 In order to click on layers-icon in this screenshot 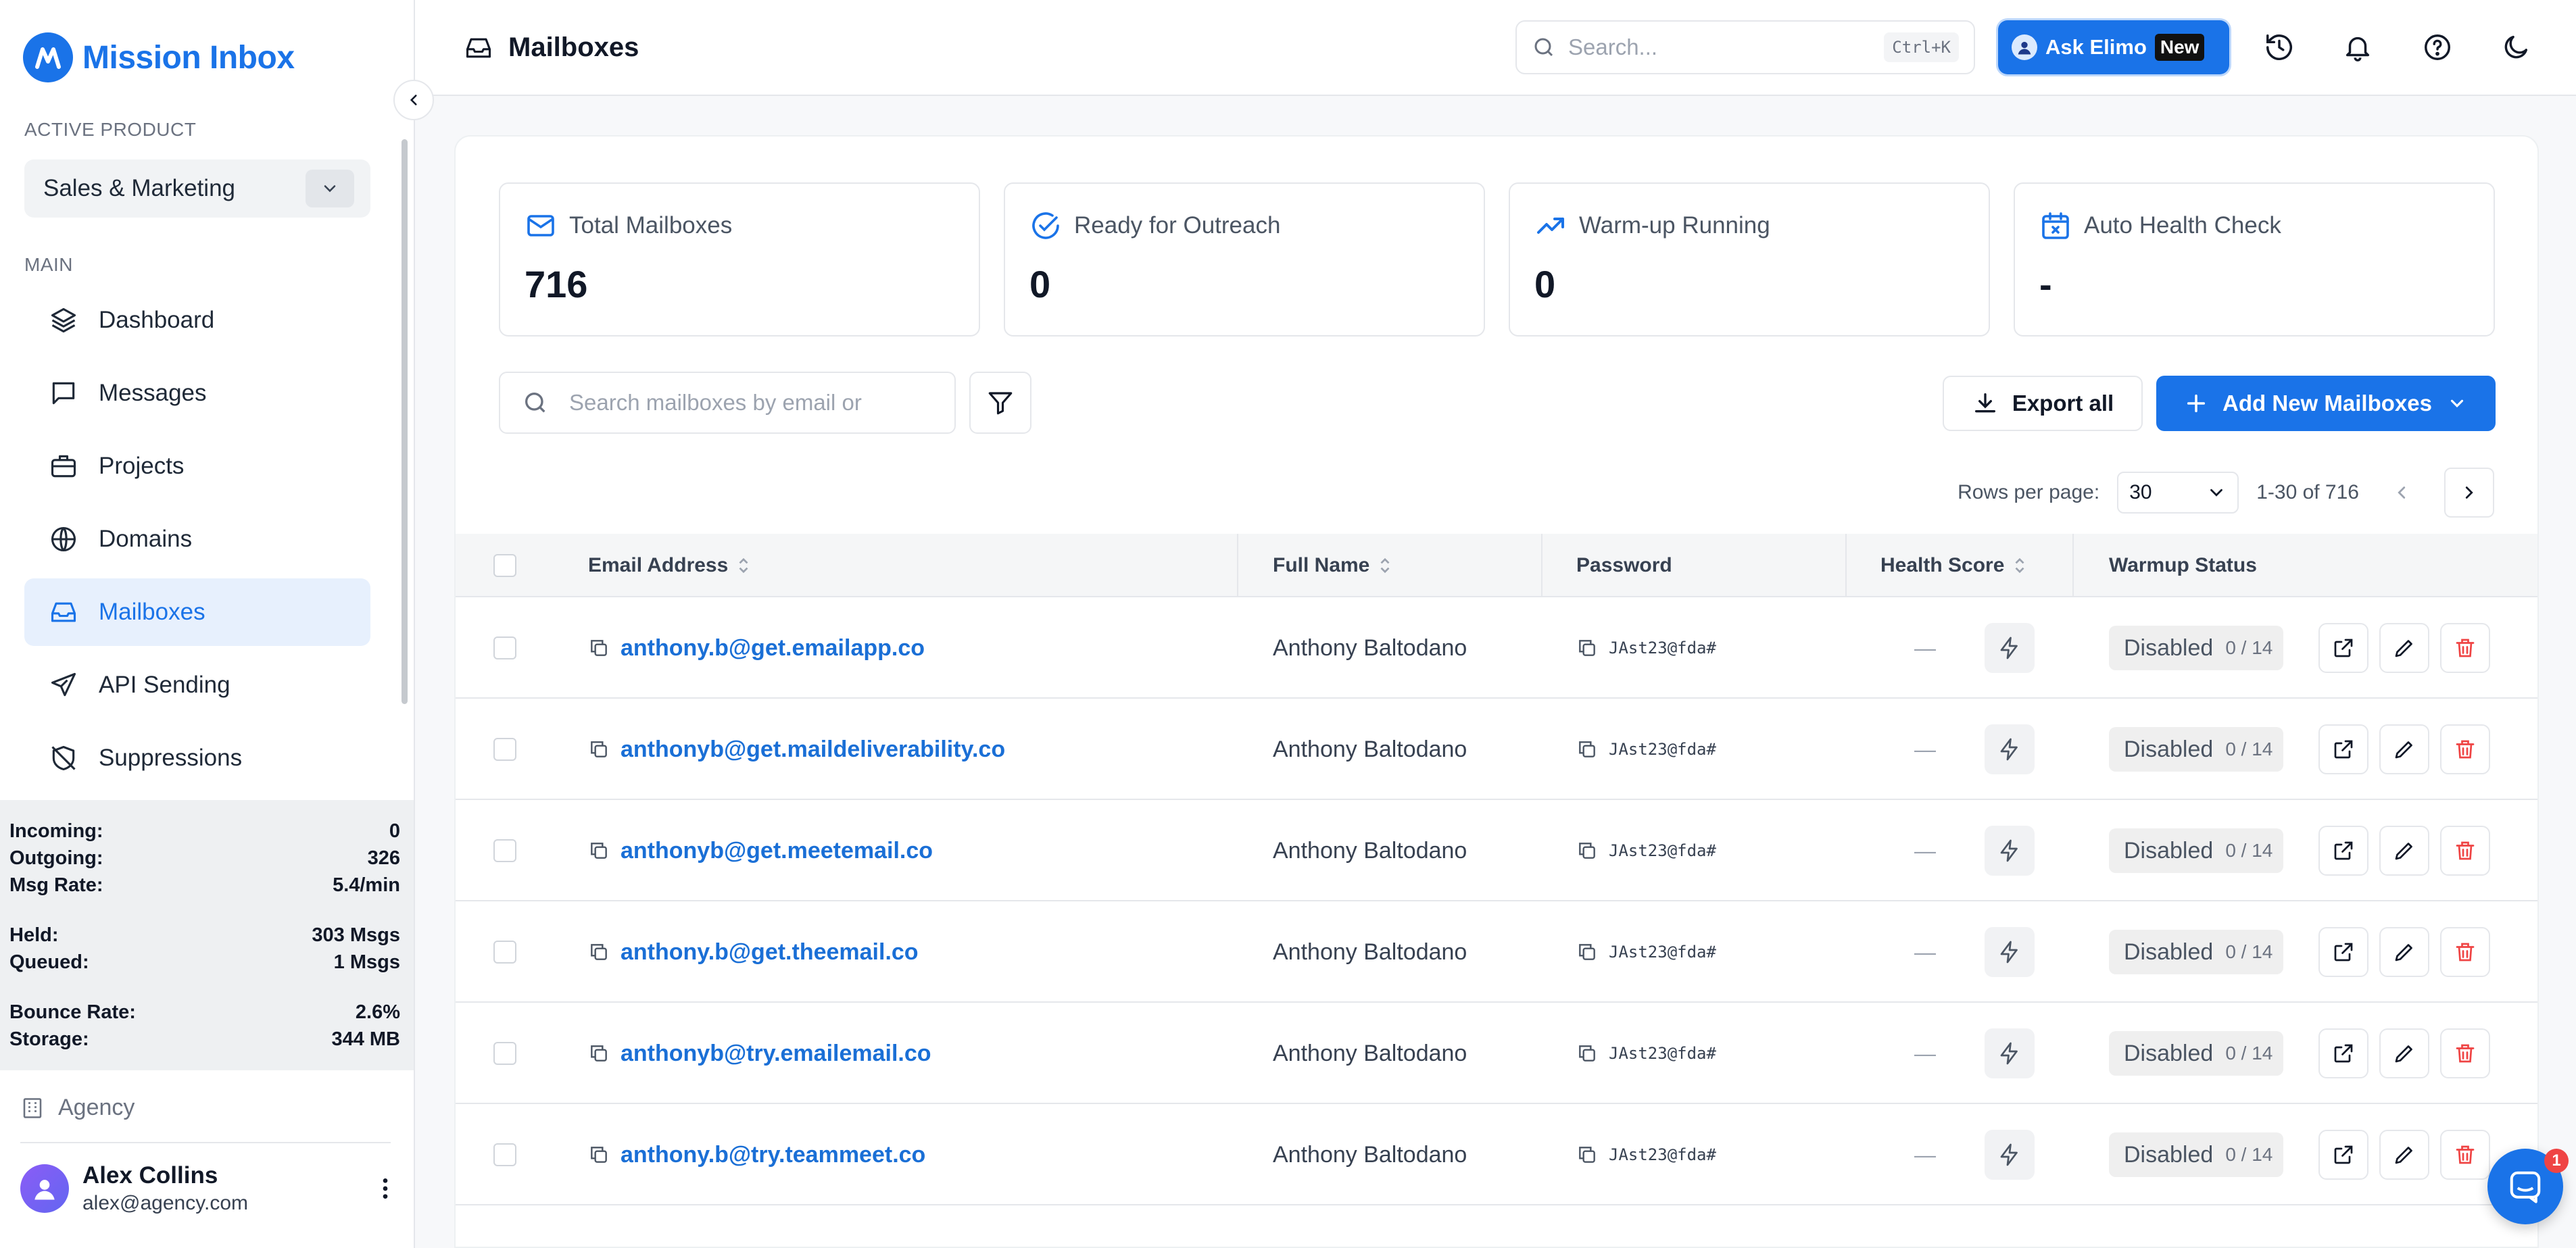, I will do `click(63, 320)`.